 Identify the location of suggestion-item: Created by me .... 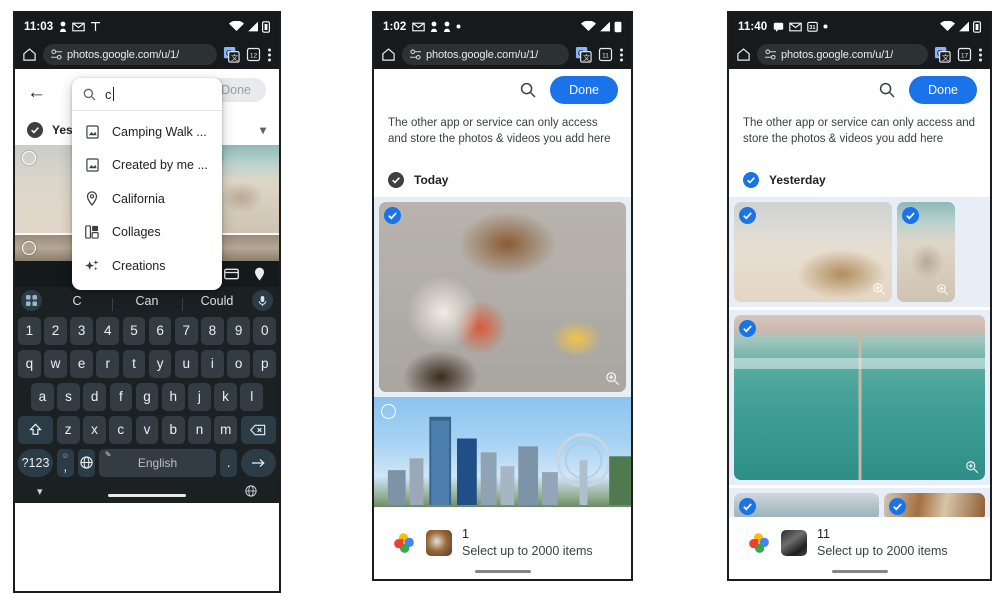
(147, 166).